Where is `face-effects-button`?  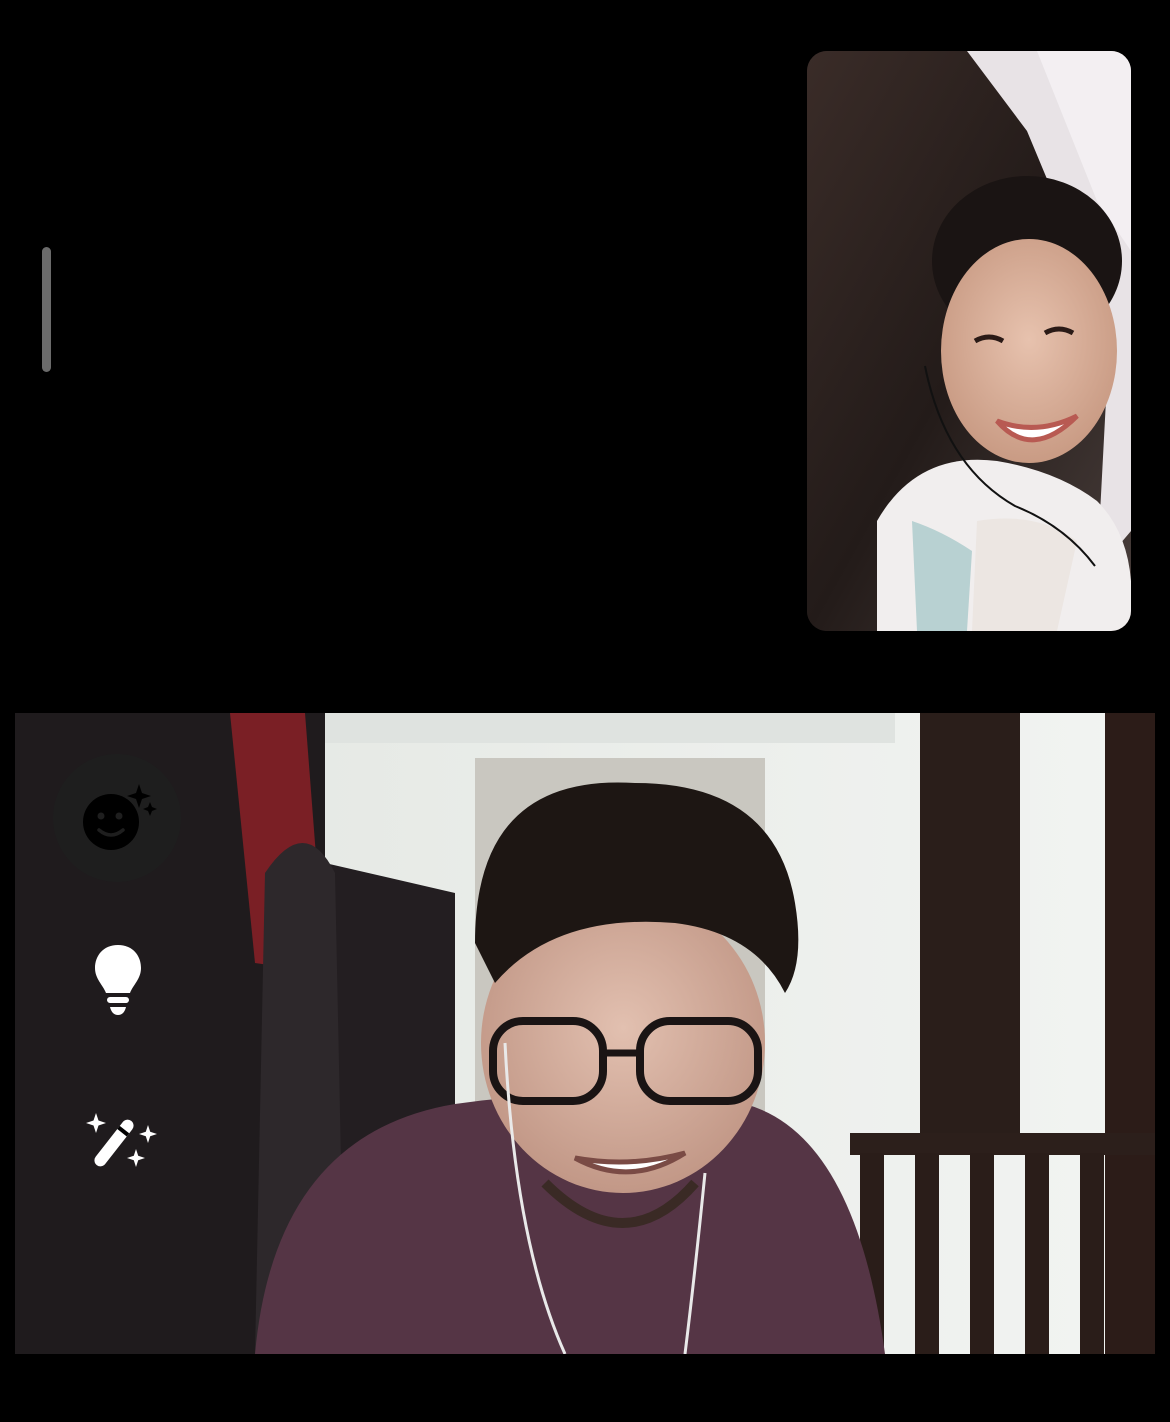
face-effects-button is located at coordinates (117, 818).